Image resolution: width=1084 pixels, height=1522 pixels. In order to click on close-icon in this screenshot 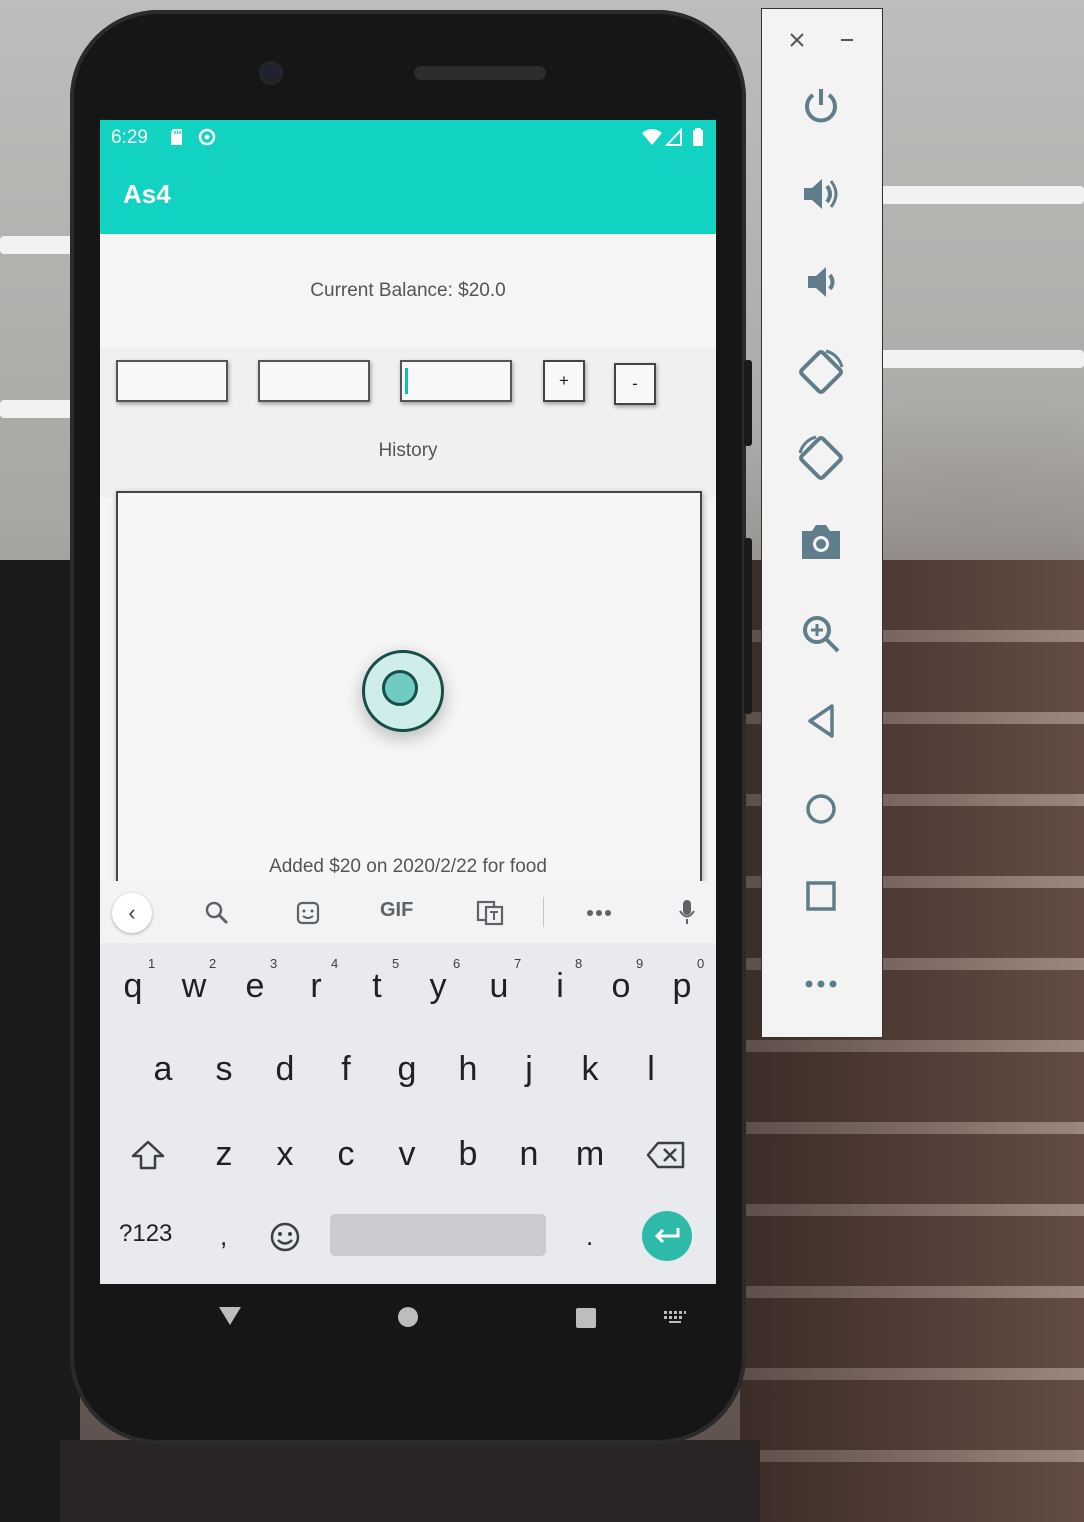, I will do `click(797, 40)`.